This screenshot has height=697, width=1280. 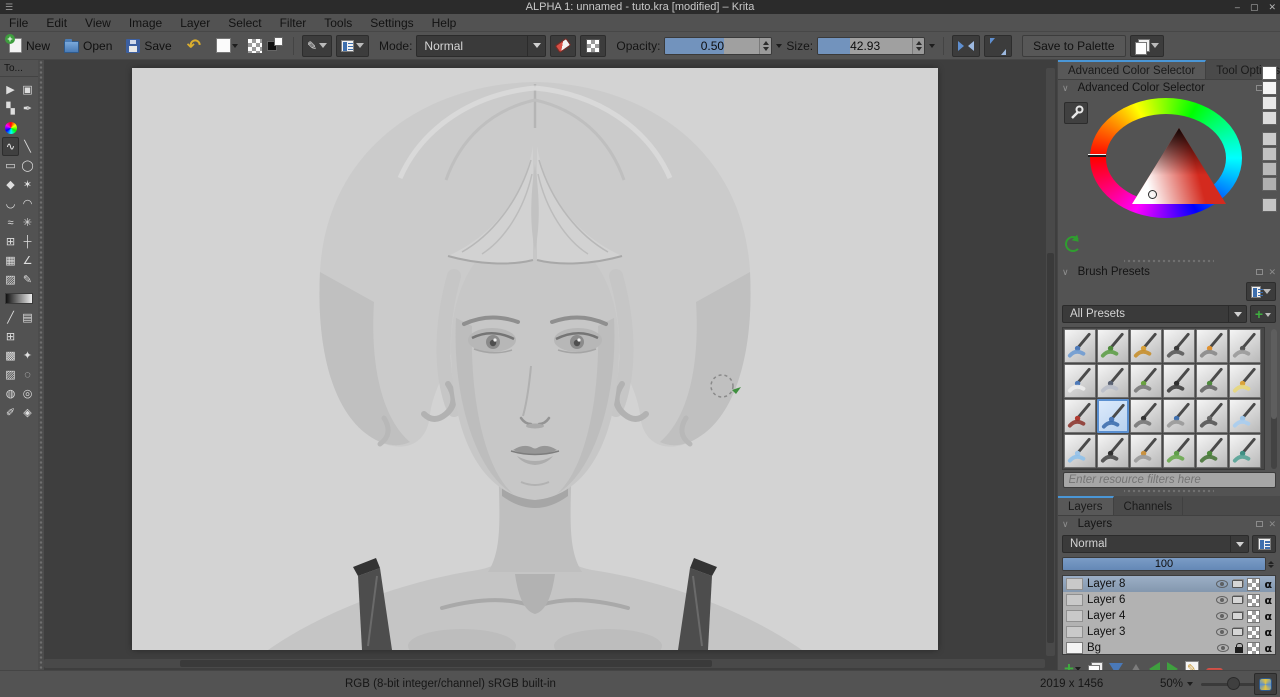 I want to click on line-tool: ╲, so click(x=27, y=146).